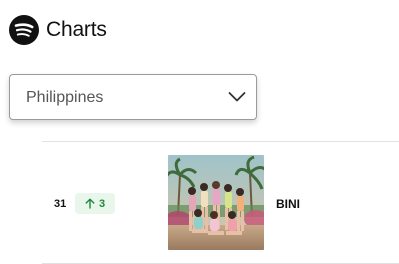 The image size is (399, 264). Describe the element at coordinates (76, 29) in the screenshot. I see `page-title: Charts` at that location.